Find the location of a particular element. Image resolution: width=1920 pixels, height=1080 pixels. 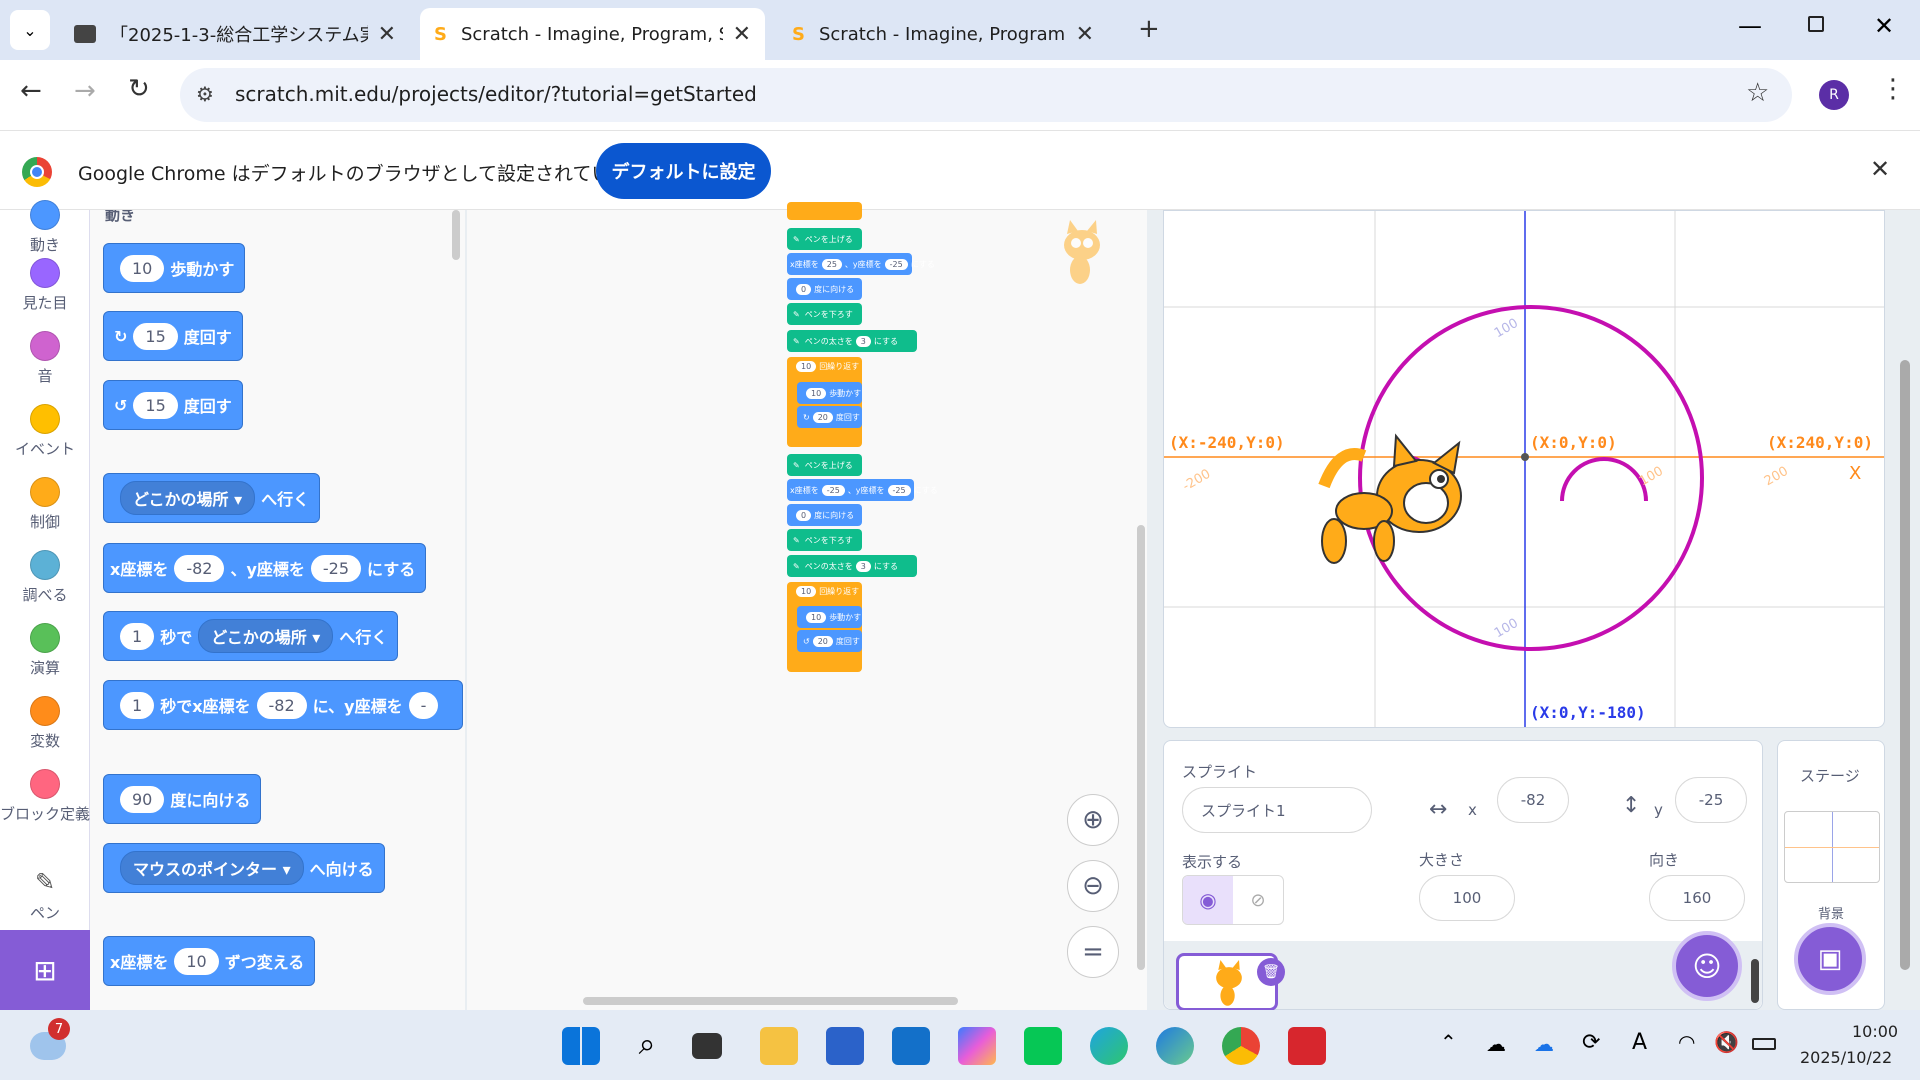

forward-icon: → is located at coordinates (85, 91).